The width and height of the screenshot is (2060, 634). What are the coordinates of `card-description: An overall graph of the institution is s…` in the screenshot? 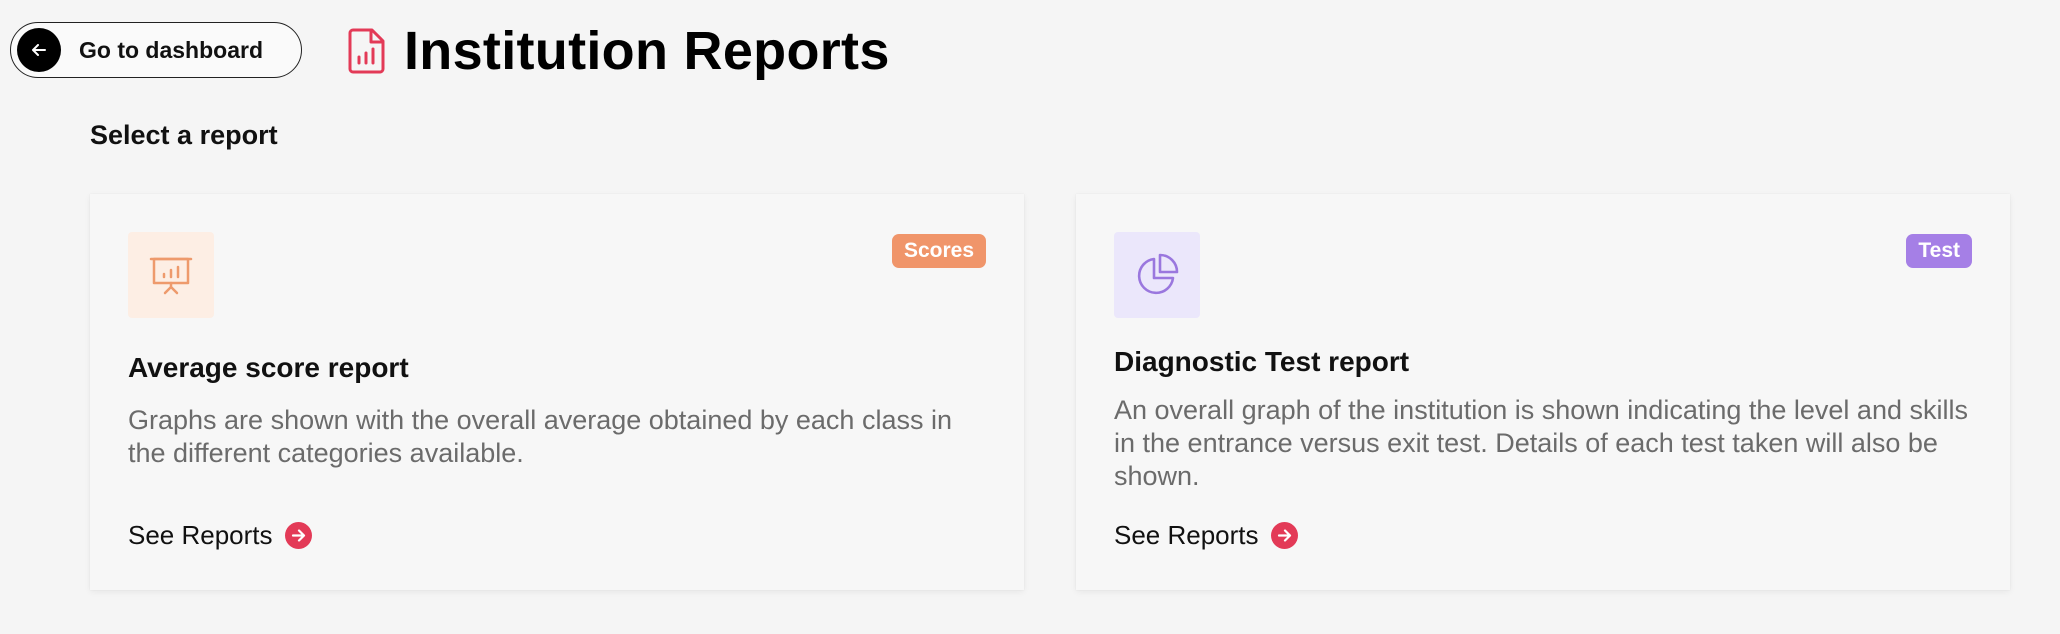 It's located at (1541, 443).